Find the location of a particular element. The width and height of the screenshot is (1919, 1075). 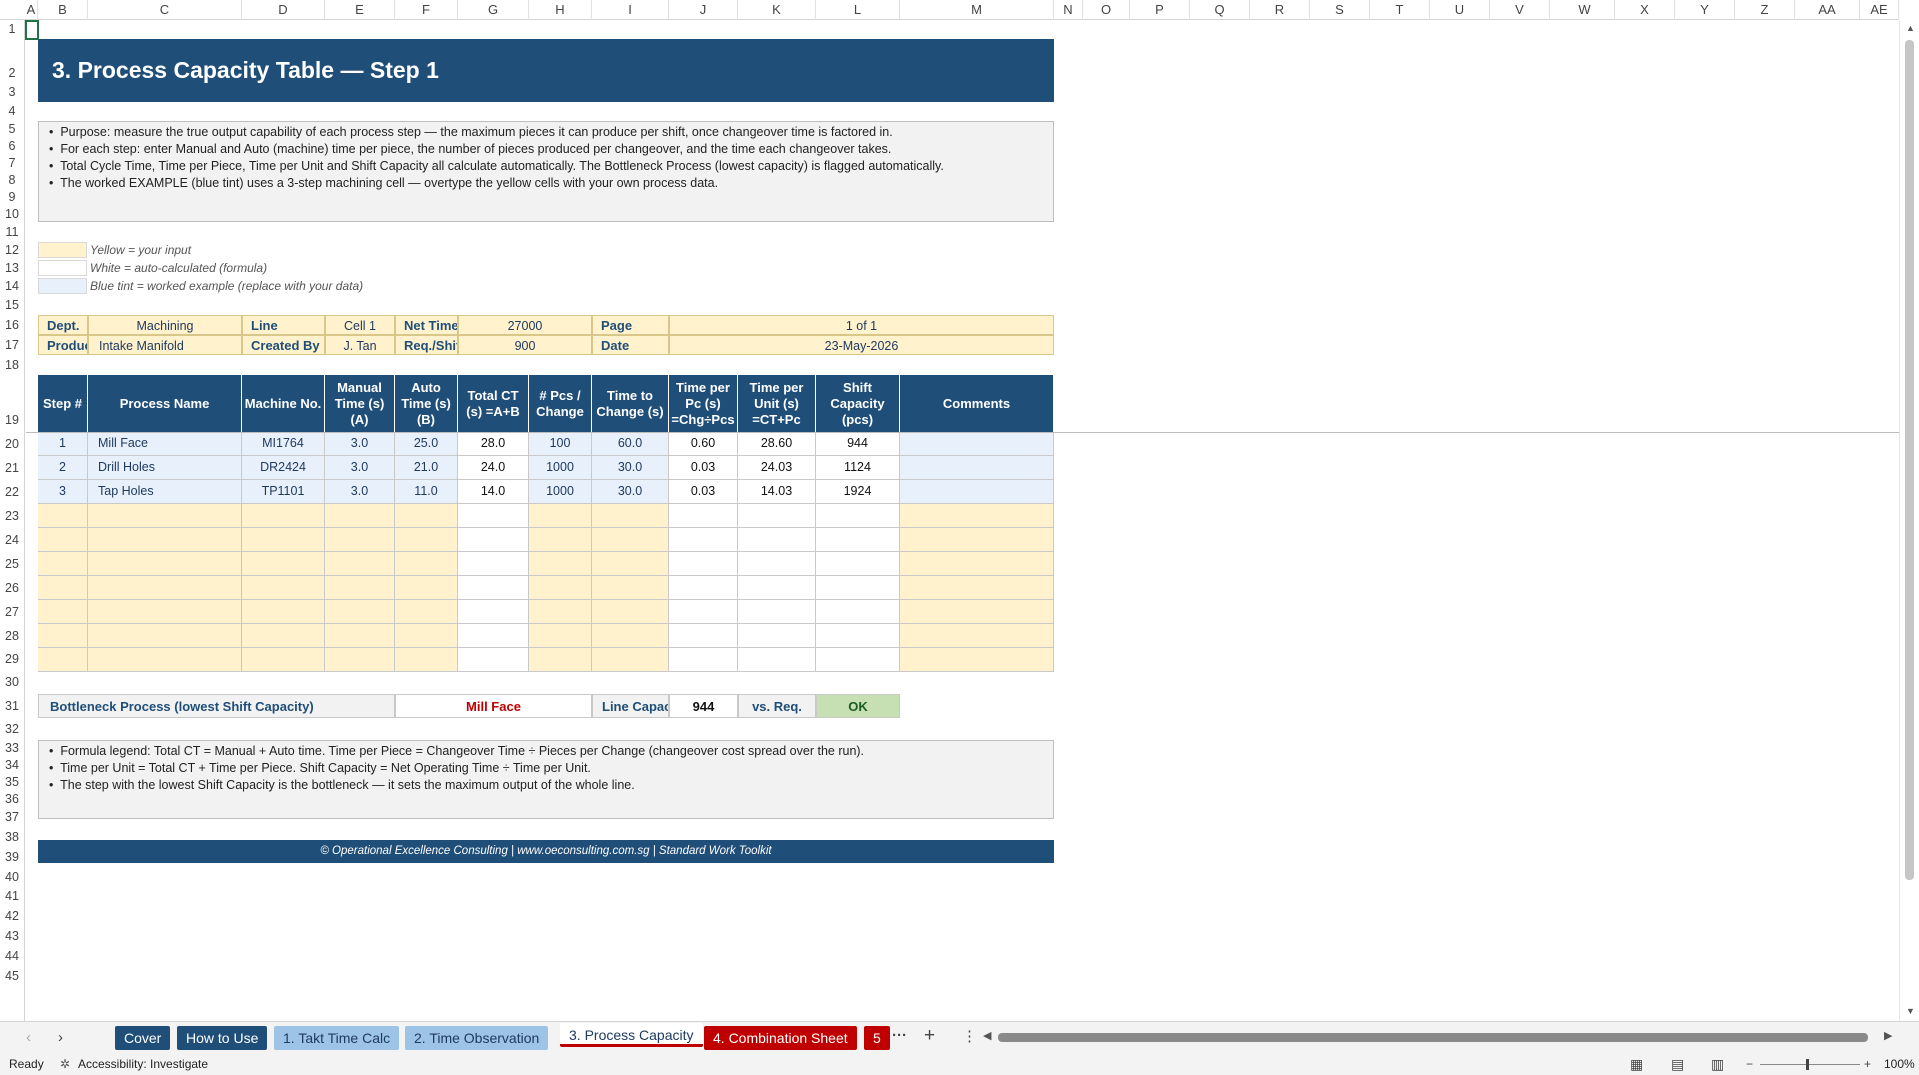

row-header: 15 is located at coordinates (12, 305).